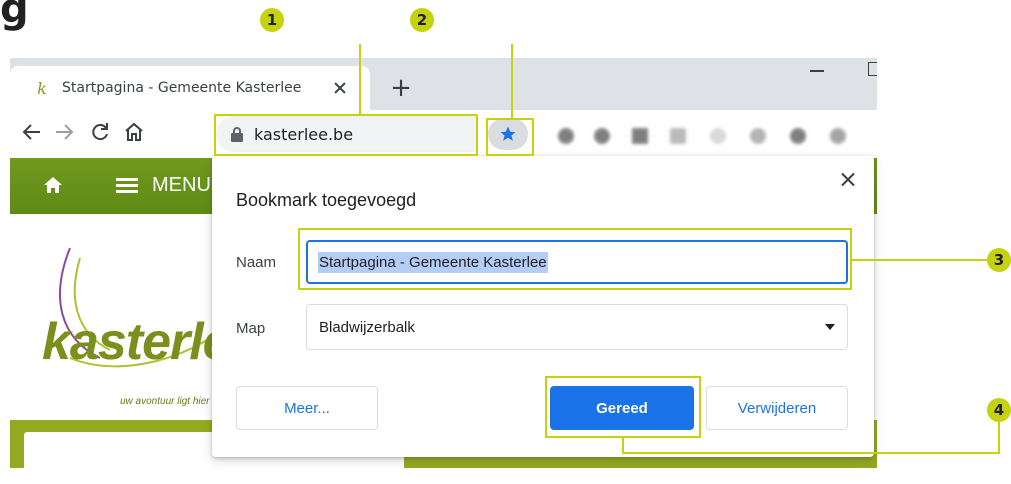  Describe the element at coordinates (811, 453) in the screenshot. I see `callout-line-4b` at that location.